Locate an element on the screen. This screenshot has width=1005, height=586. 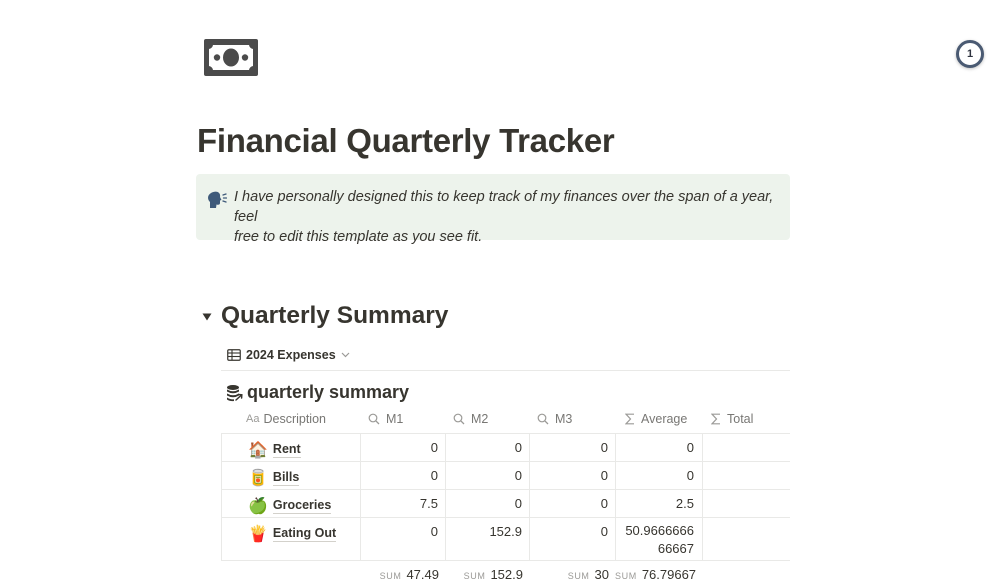
column-header-label: Description is located at coordinates (294, 419).